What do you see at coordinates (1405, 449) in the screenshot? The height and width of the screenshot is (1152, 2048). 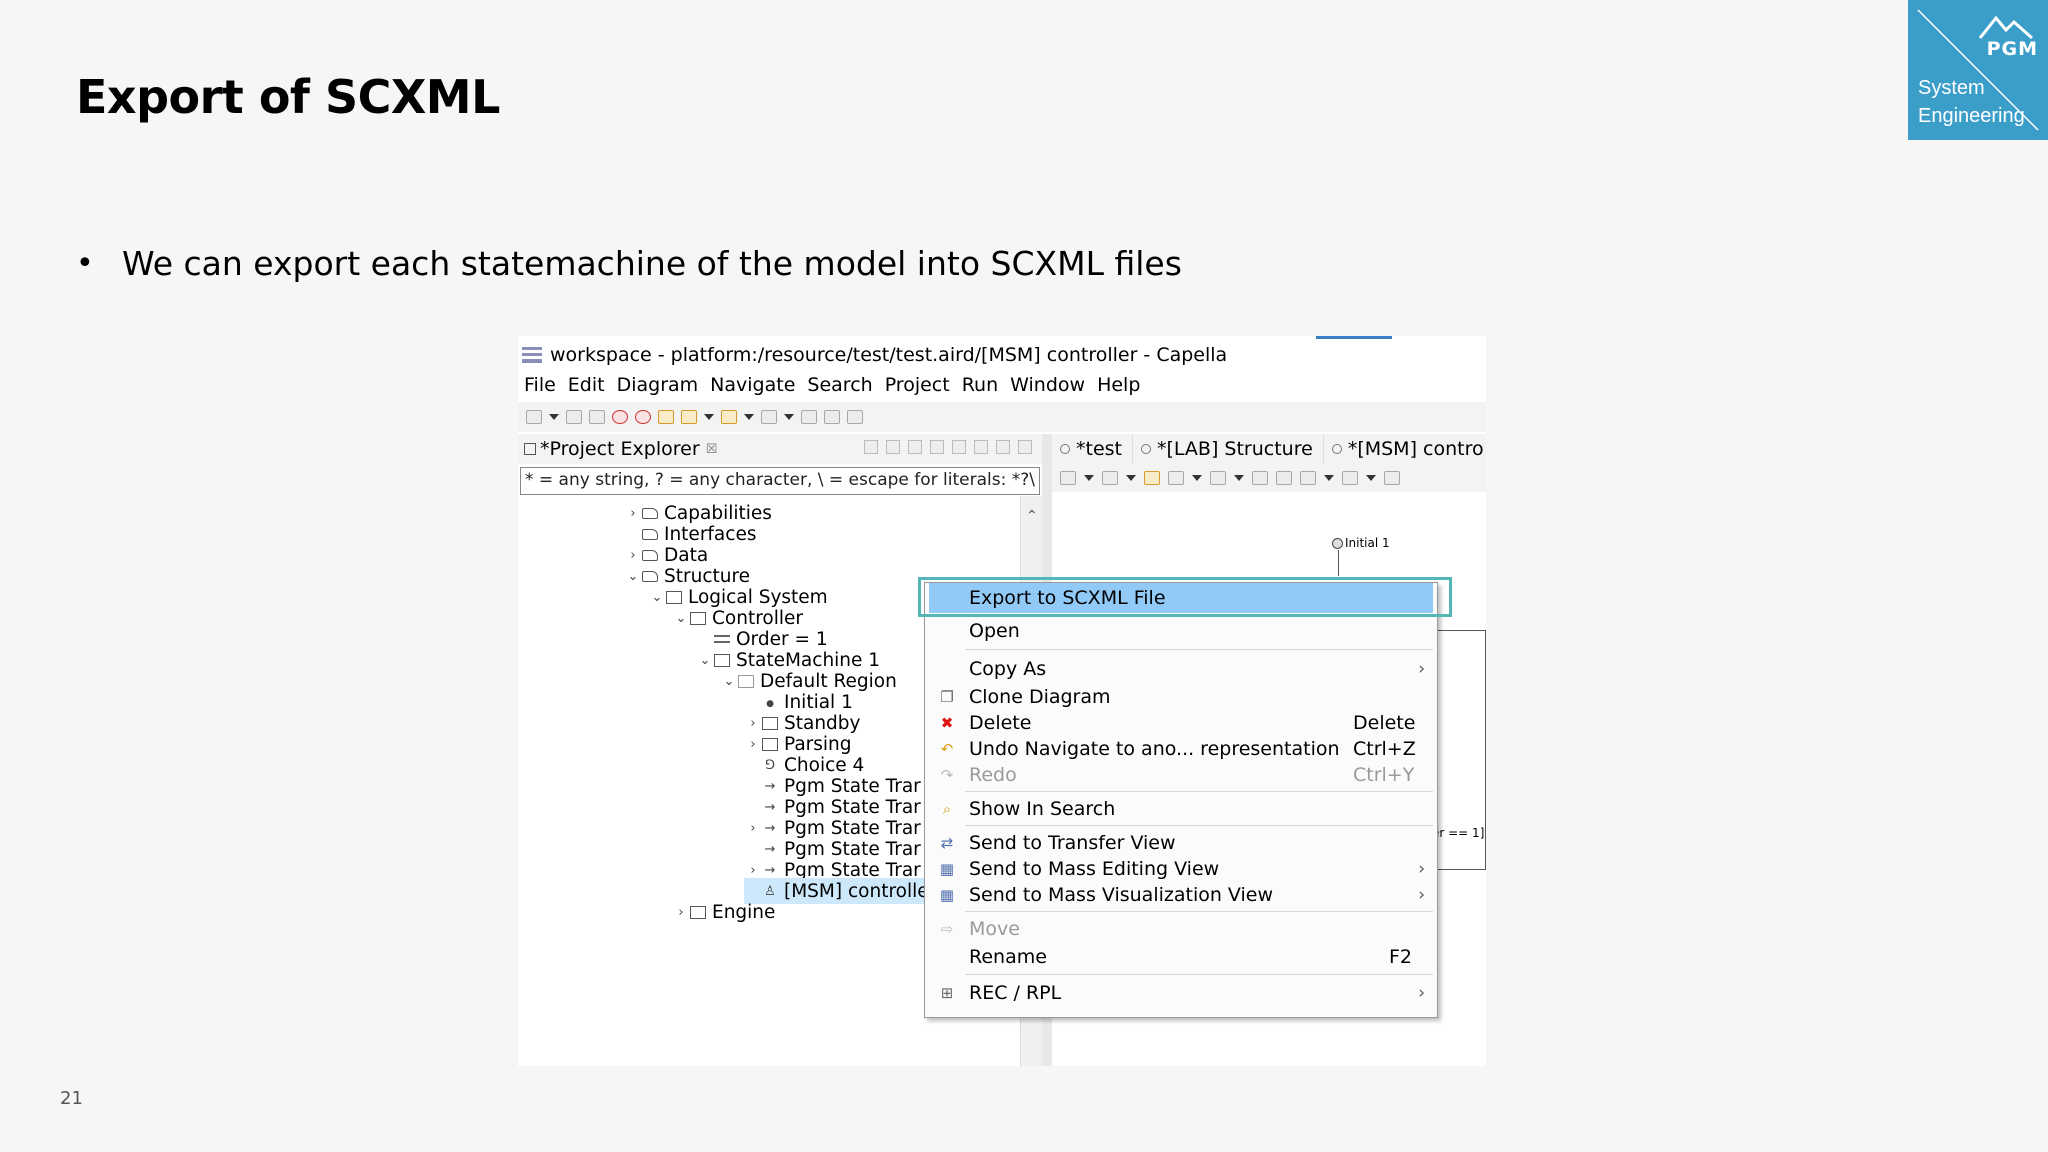 I see `tab-msm-controller: *[MSM] contro` at bounding box center [1405, 449].